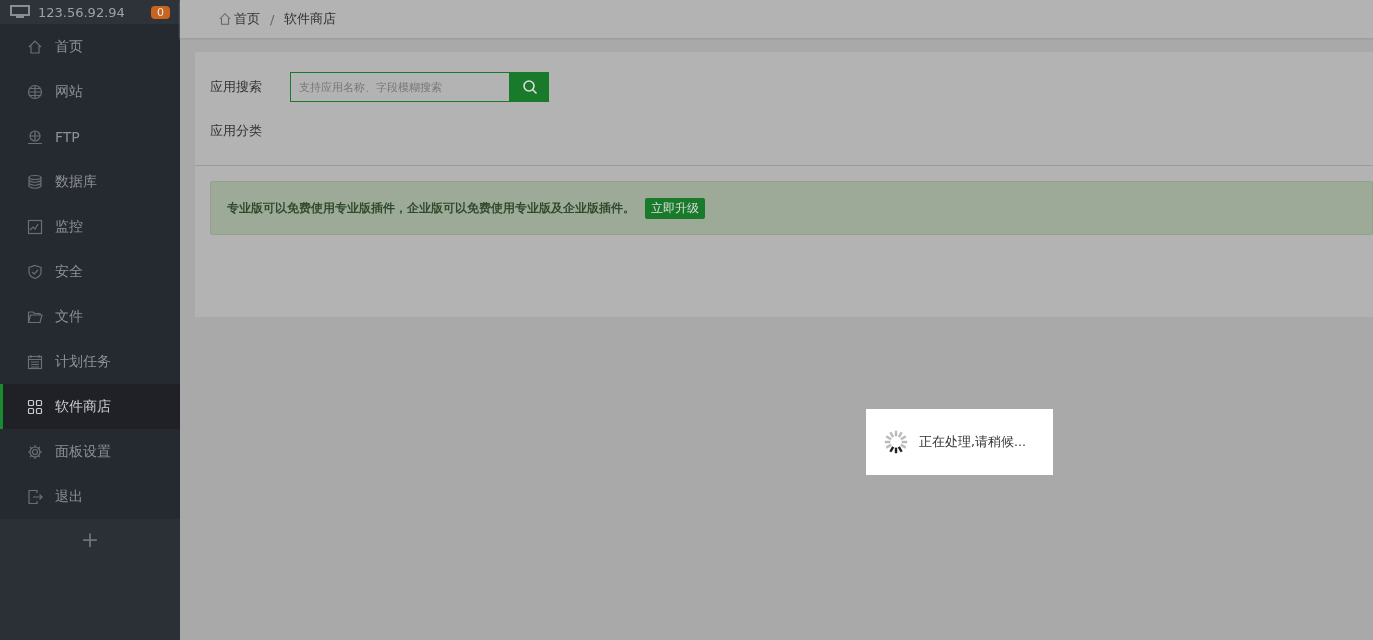 The image size is (1373, 640). What do you see at coordinates (35, 91) in the screenshot?
I see `globe-icon` at bounding box center [35, 91].